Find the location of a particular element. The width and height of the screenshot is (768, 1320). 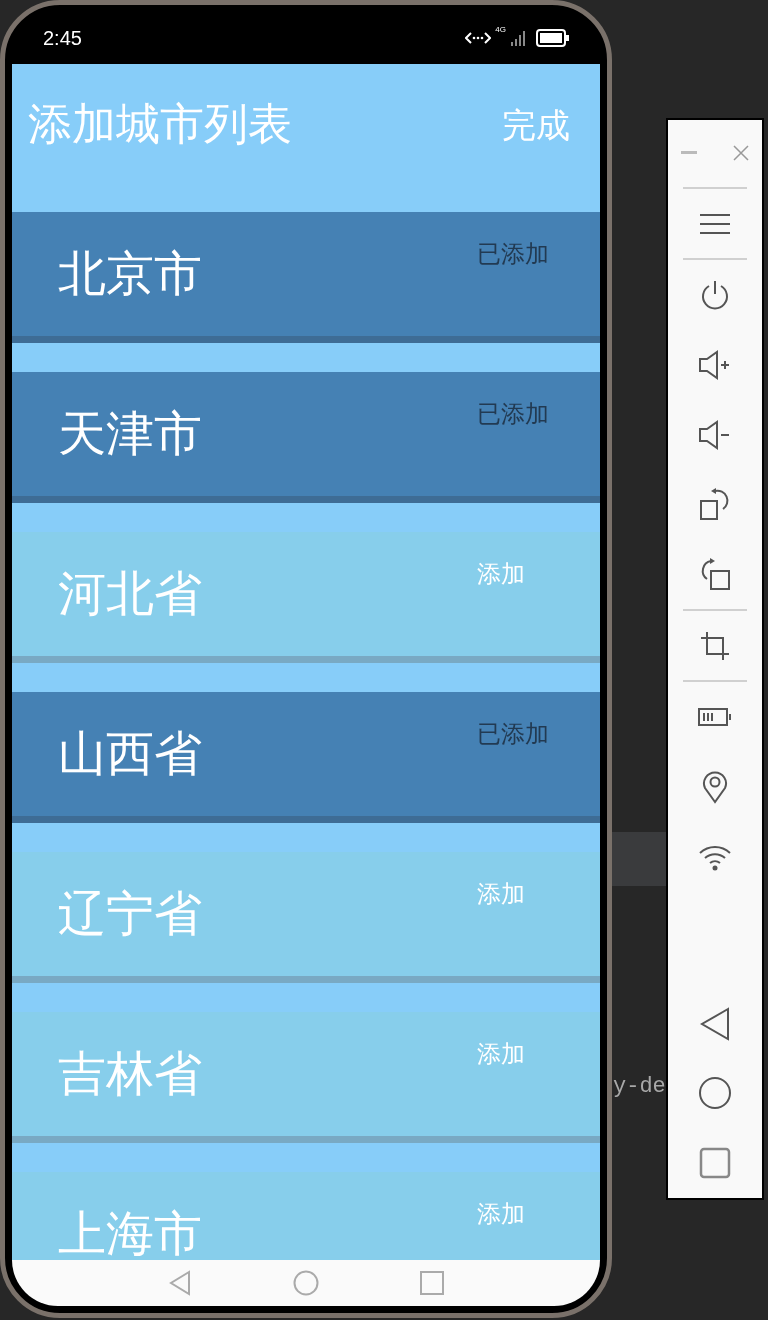

volume-down-icon is located at coordinates (715, 434).